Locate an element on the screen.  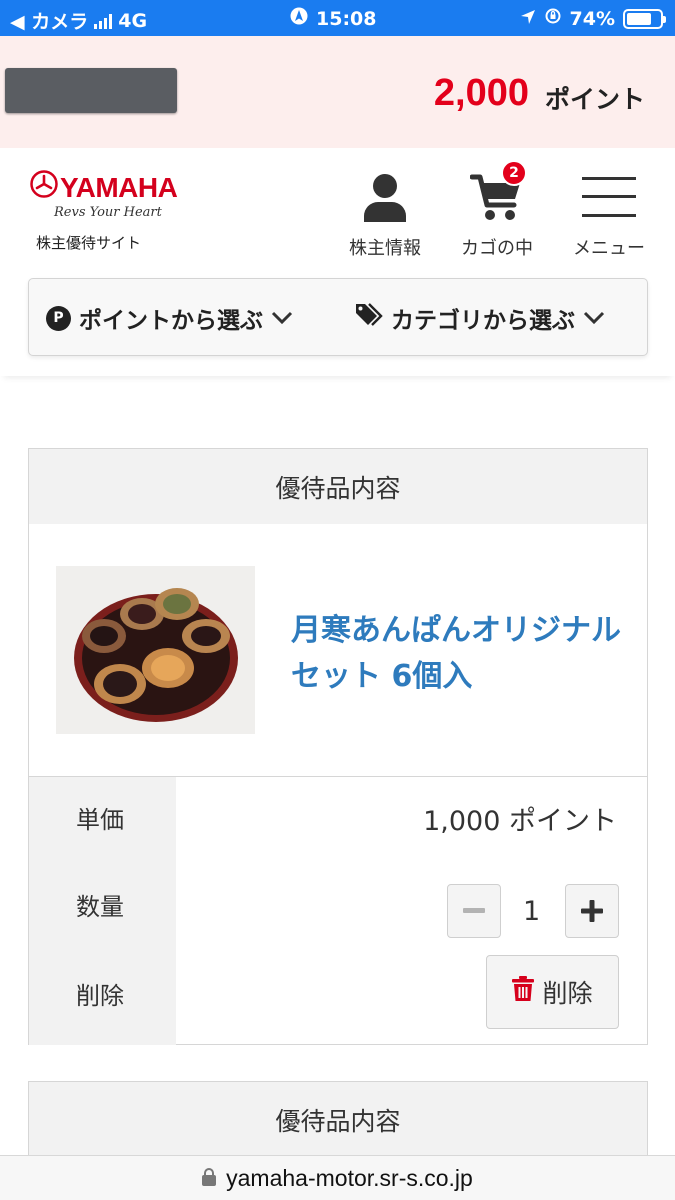
member-info-label: 株主情報 is located at coordinates (385, 248).